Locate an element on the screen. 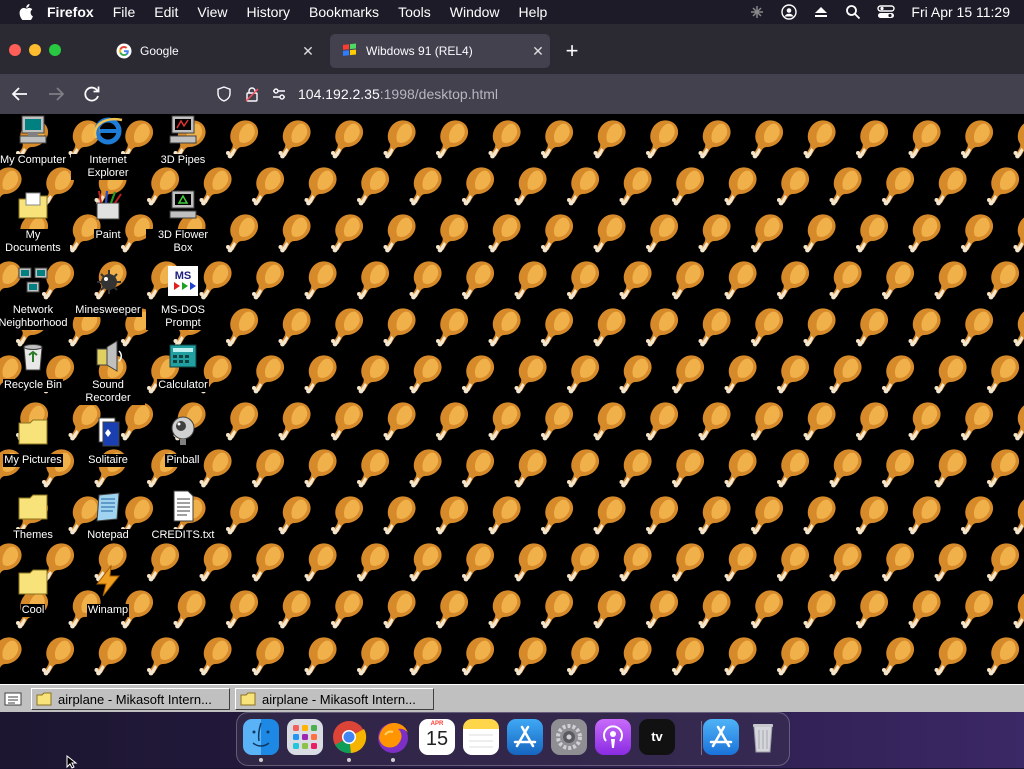 The image size is (1024, 769). desktop-icon-my-computer: My Computer is located at coordinates (35, 141).